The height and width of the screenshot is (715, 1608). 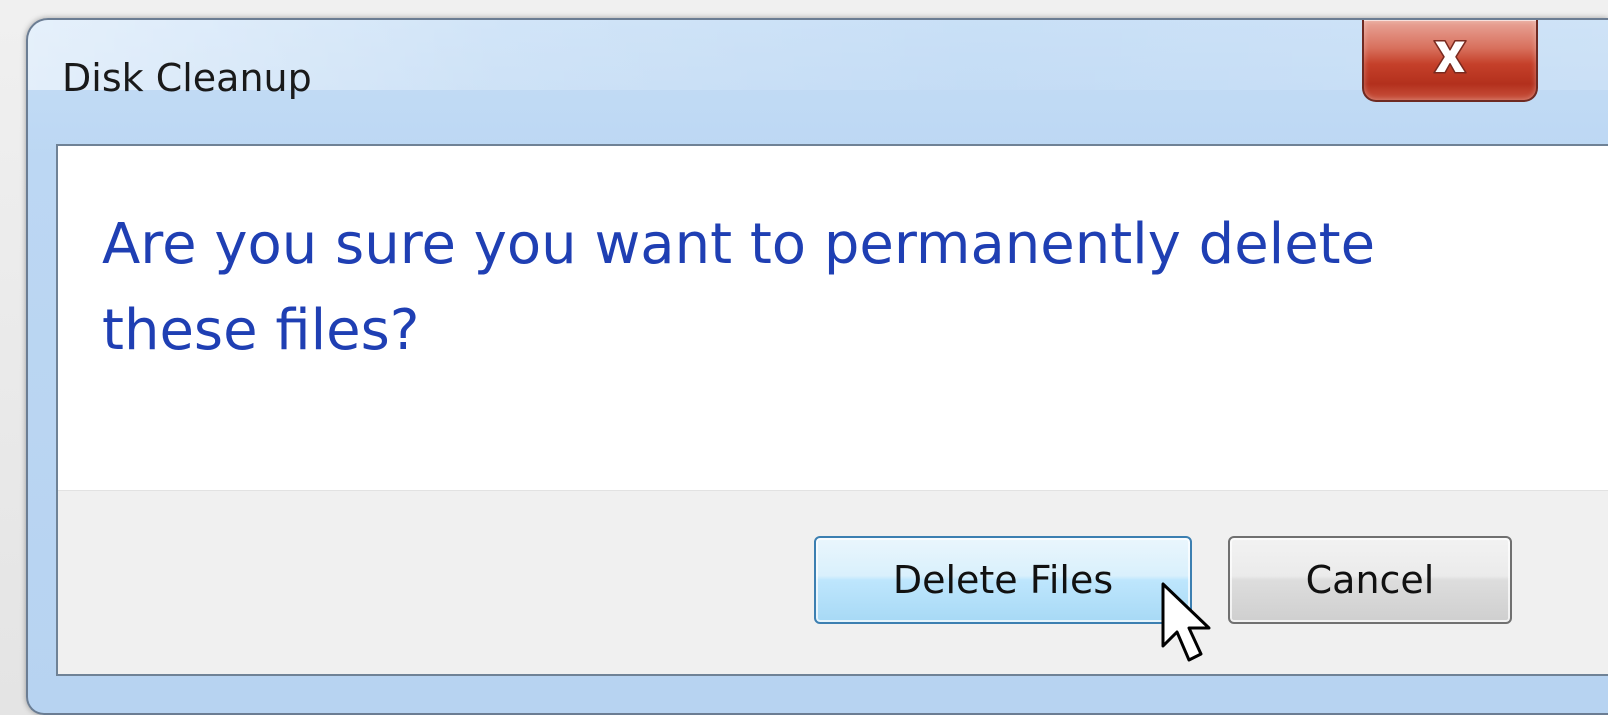 What do you see at coordinates (187, 78) in the screenshot?
I see `window-title: Disk Cleanup` at bounding box center [187, 78].